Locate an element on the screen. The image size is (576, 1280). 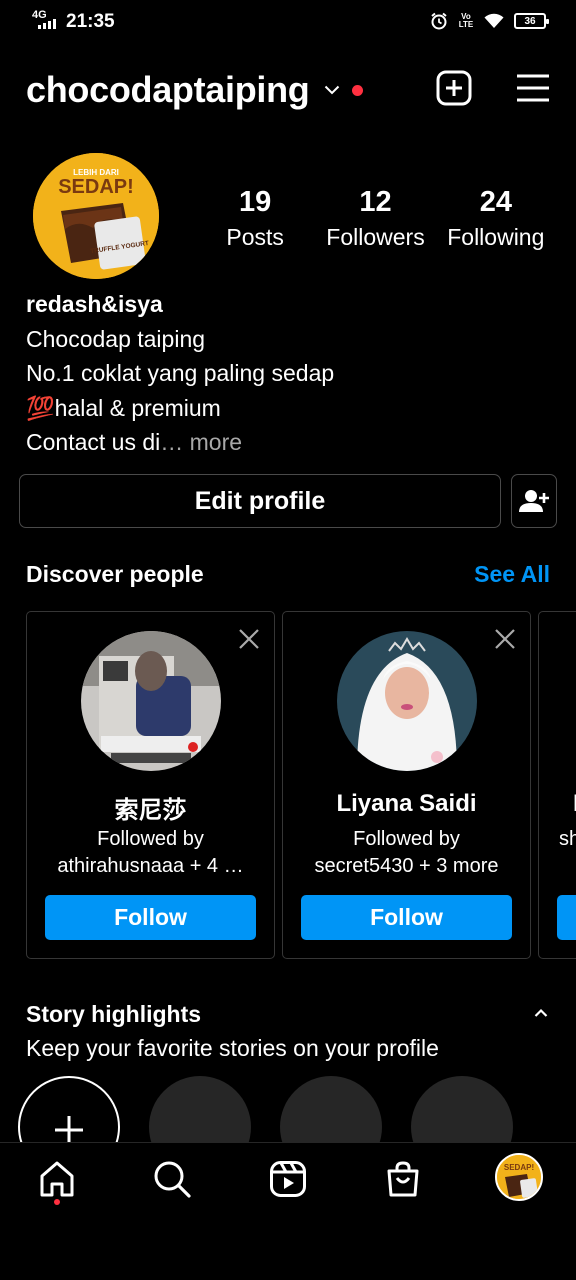
add-person-icon is located at coordinates (534, 501).